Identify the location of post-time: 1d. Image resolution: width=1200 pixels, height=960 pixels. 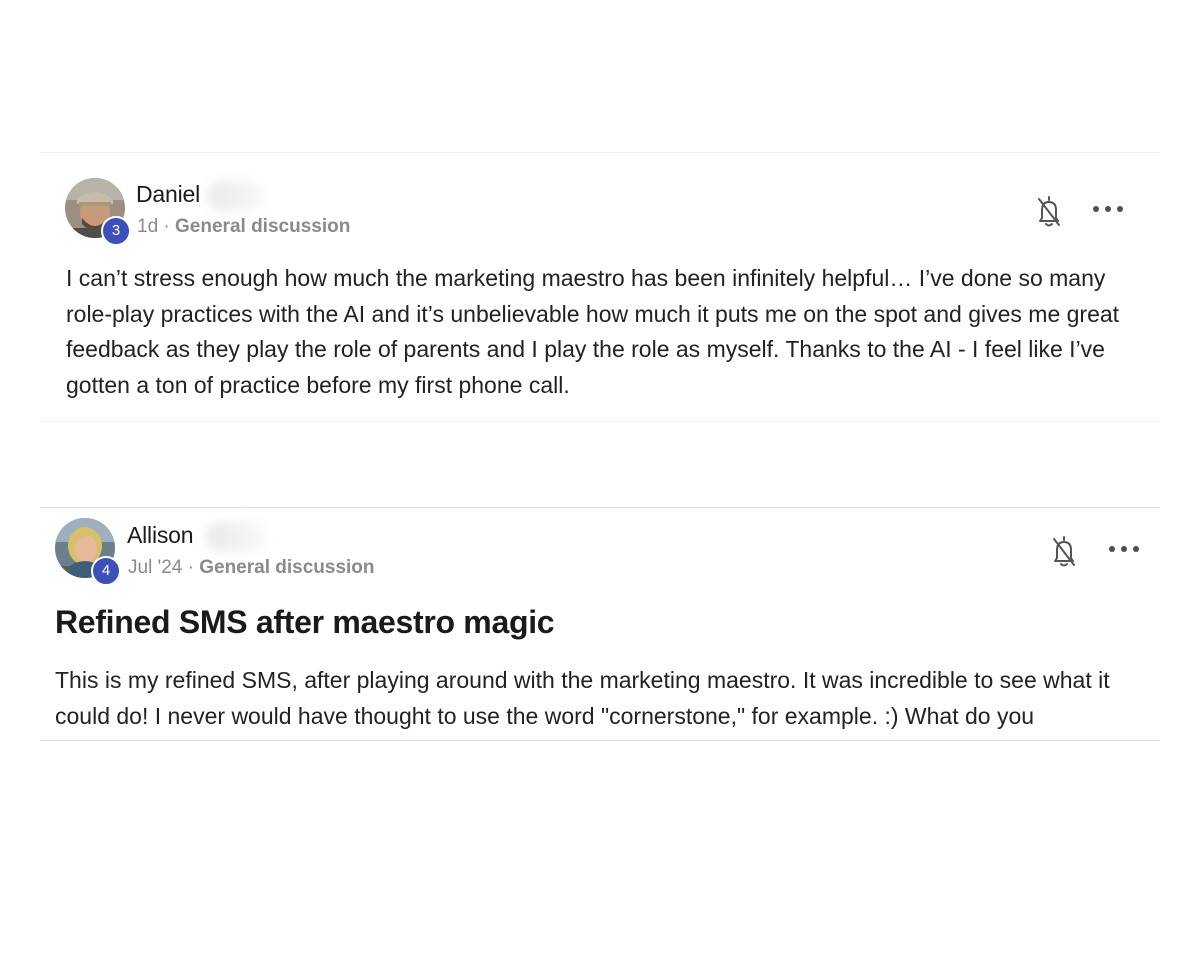
(147, 226).